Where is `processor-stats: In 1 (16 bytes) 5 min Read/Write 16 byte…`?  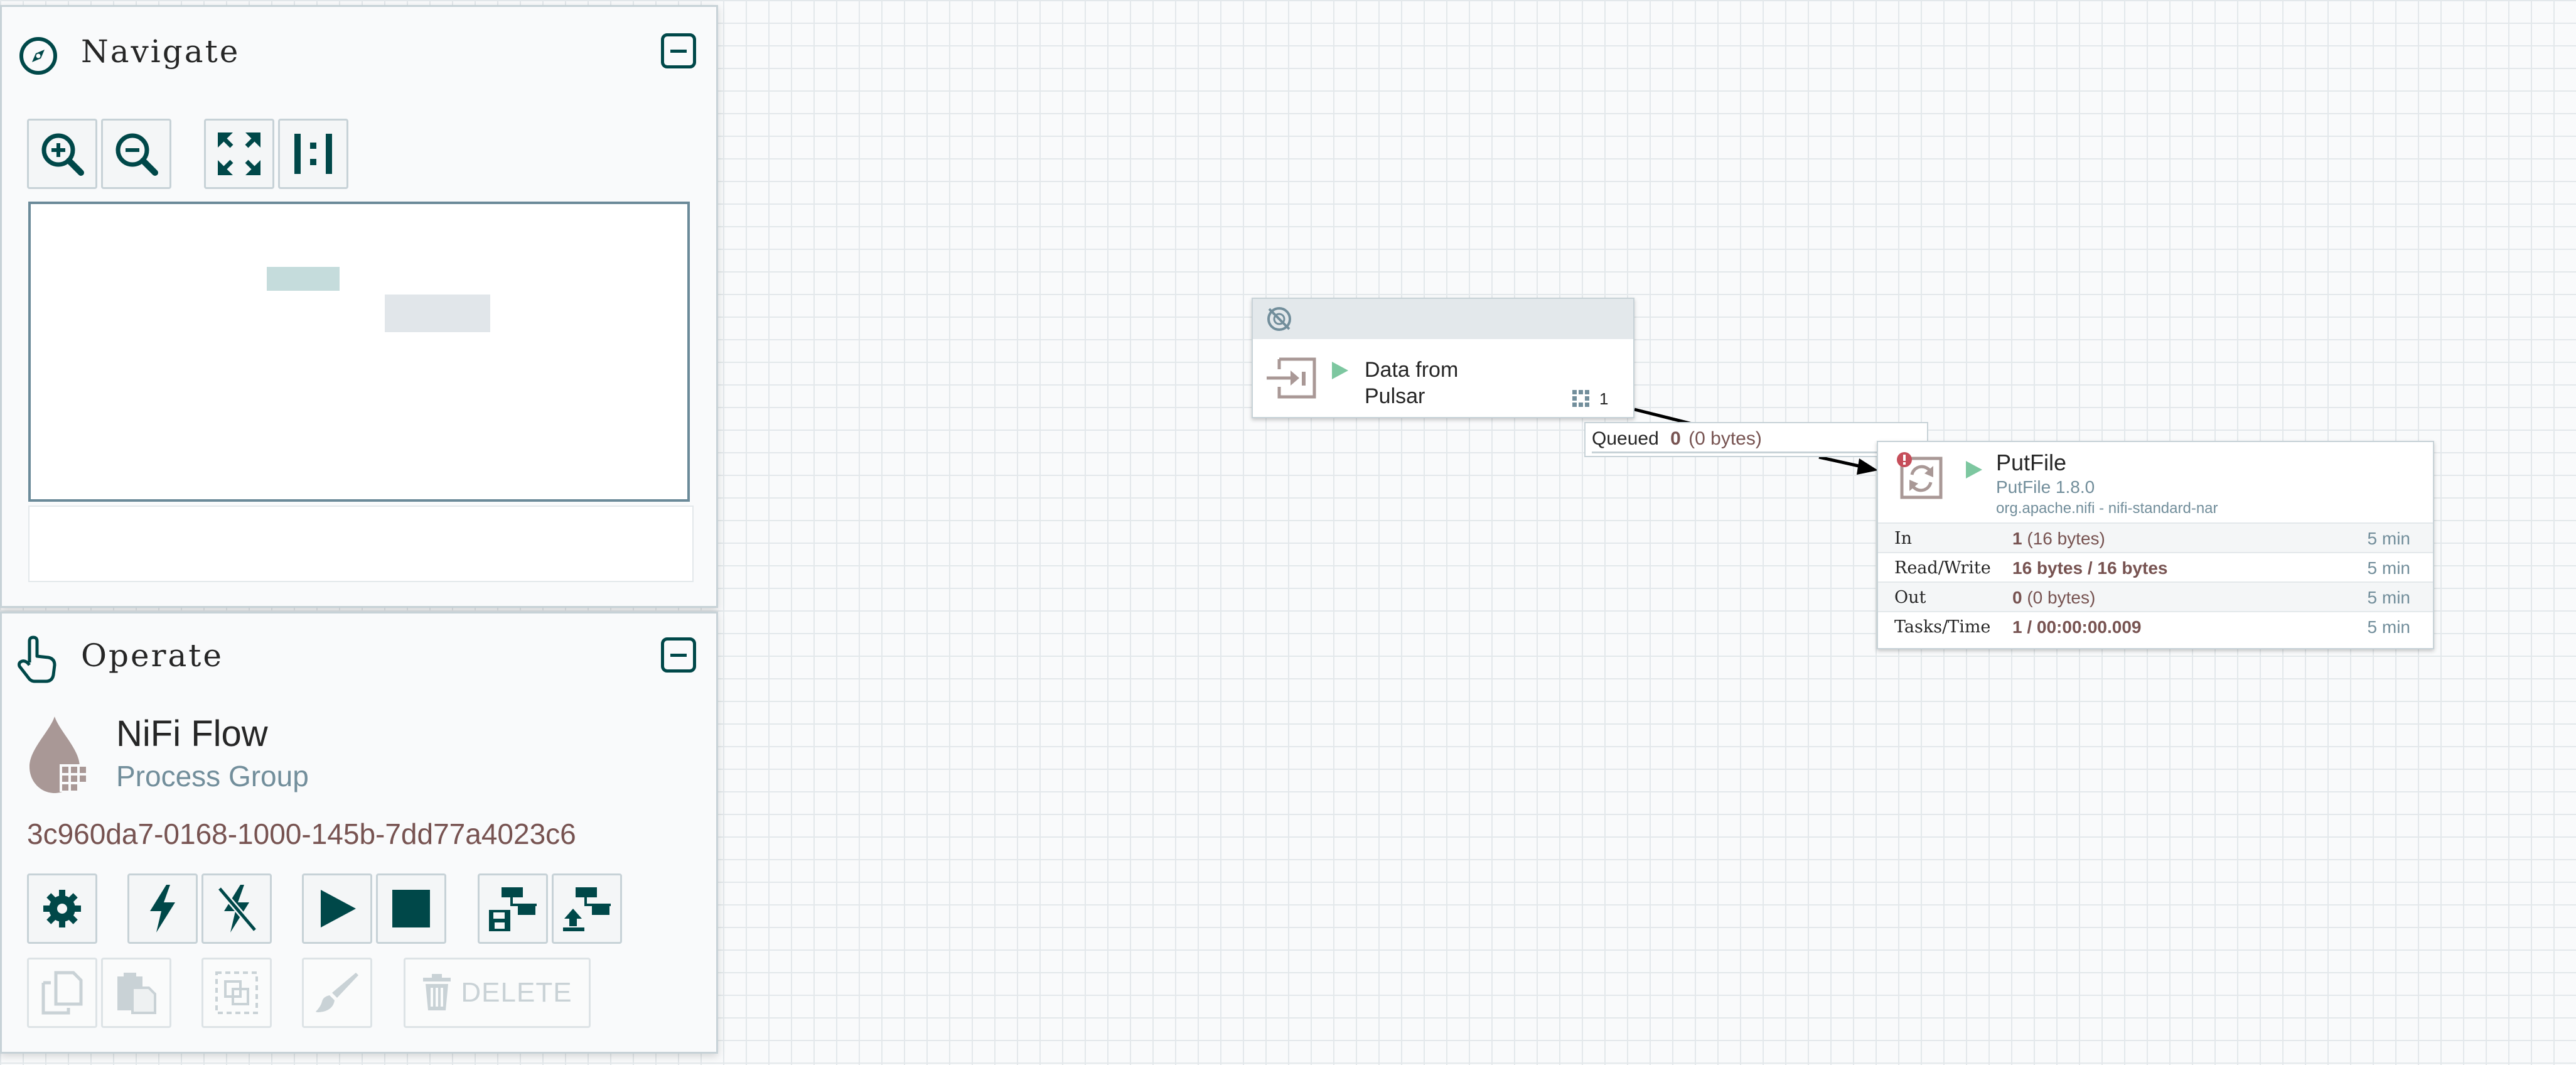 processor-stats: In 1 (16 bytes) 5 min Read/Write 16 byte… is located at coordinates (2155, 581).